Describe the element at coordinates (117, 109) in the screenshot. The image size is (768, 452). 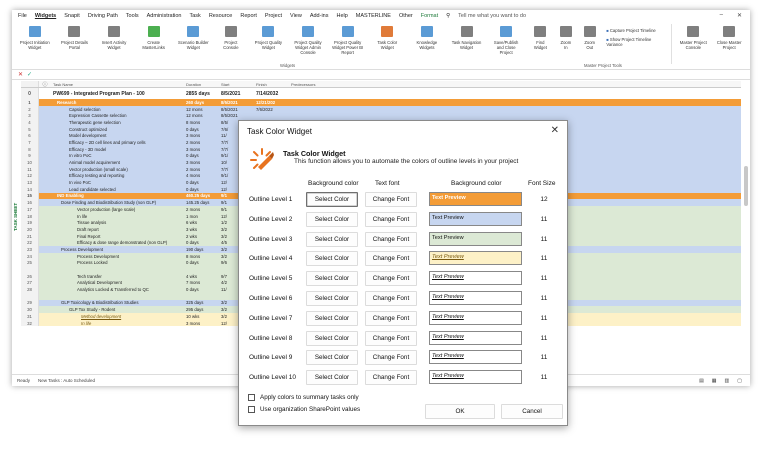
I see `task-name-cell: Capsid selection` at that location.